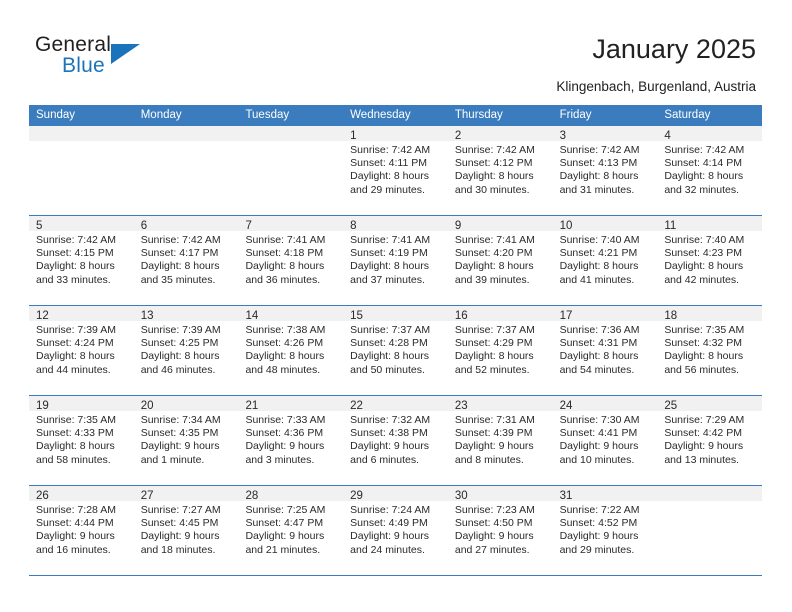 This screenshot has height=612, width=792. I want to click on page-title: January 2025, so click(674, 49).